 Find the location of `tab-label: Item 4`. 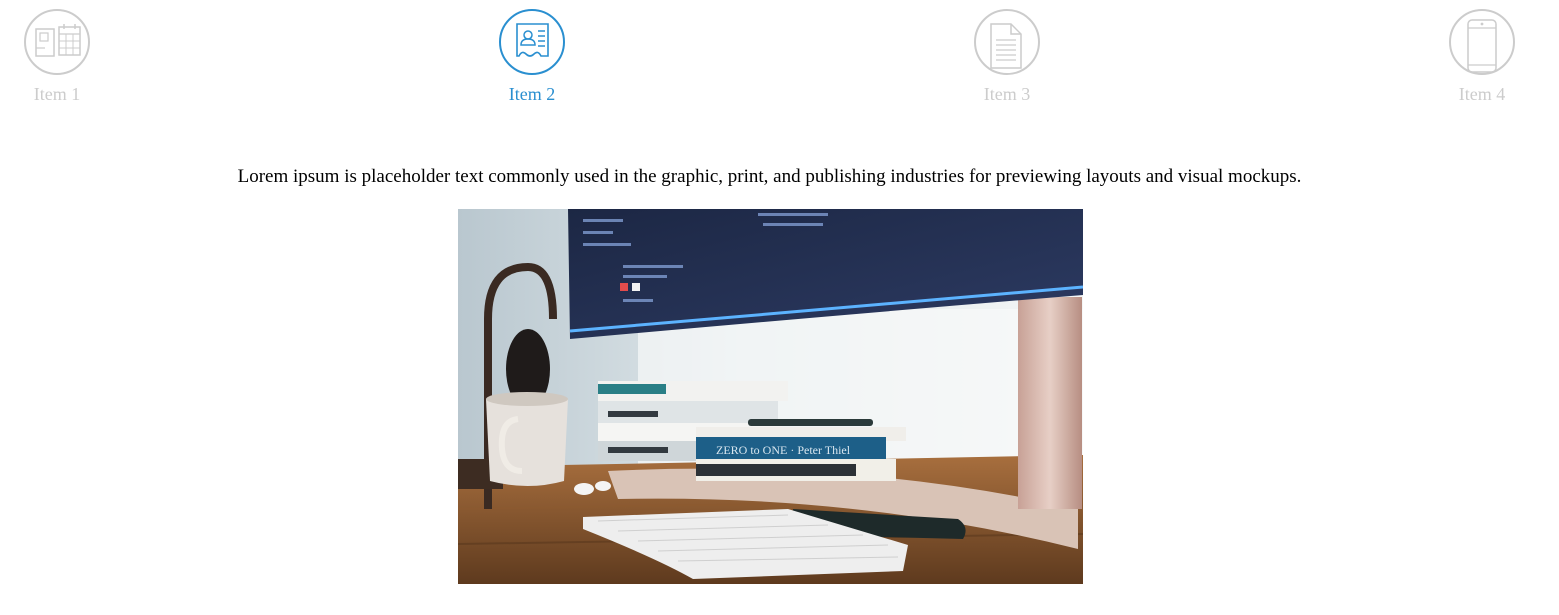

tab-label: Item 4 is located at coordinates (1482, 94).